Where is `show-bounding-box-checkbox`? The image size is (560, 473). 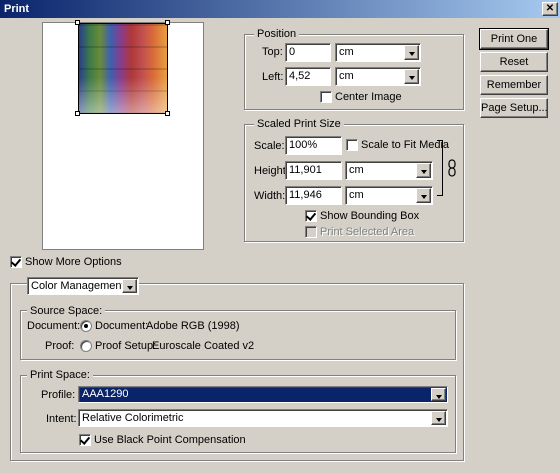 show-bounding-box-checkbox is located at coordinates (311, 216).